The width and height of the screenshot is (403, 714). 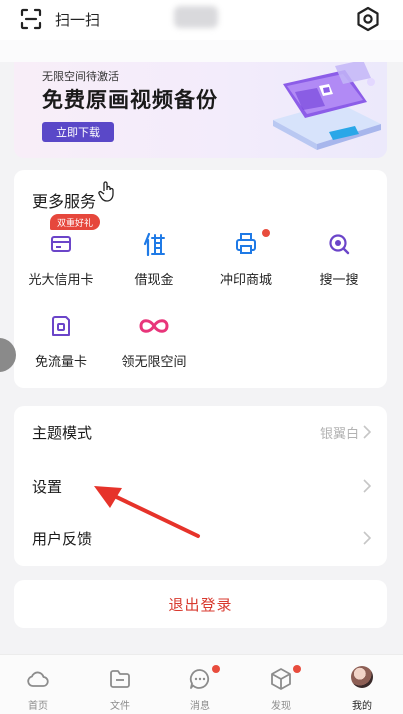 What do you see at coordinates (80, 76) in the screenshot?
I see `banner-subtitle: 无限空间待激活` at bounding box center [80, 76].